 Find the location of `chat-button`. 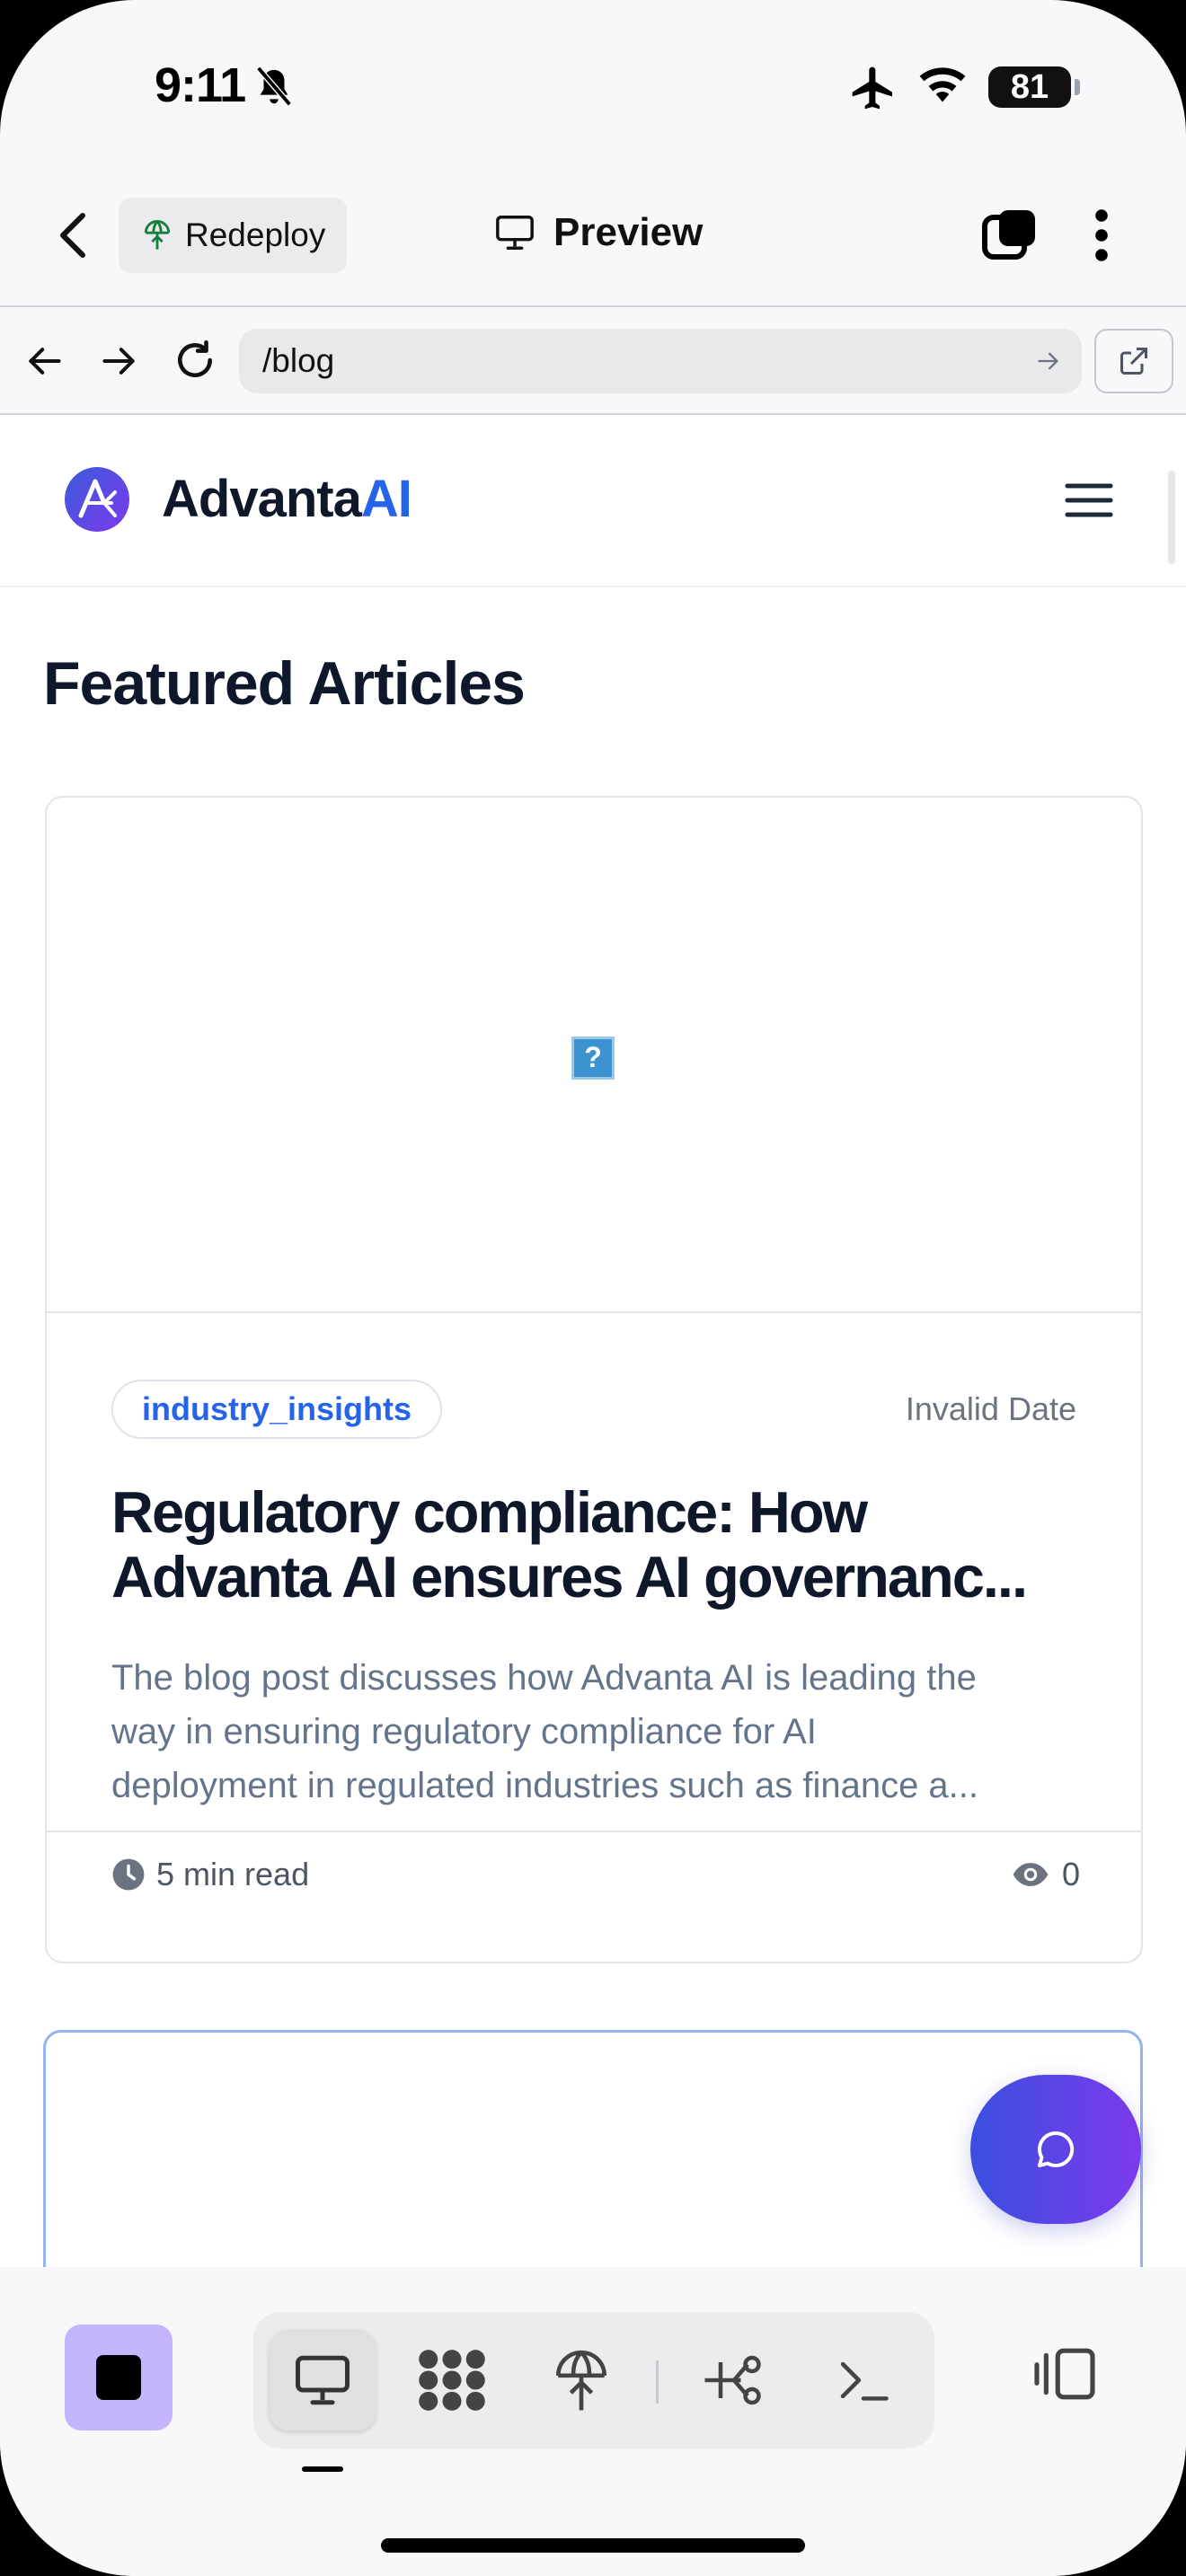

chat-button is located at coordinates (1055, 2149).